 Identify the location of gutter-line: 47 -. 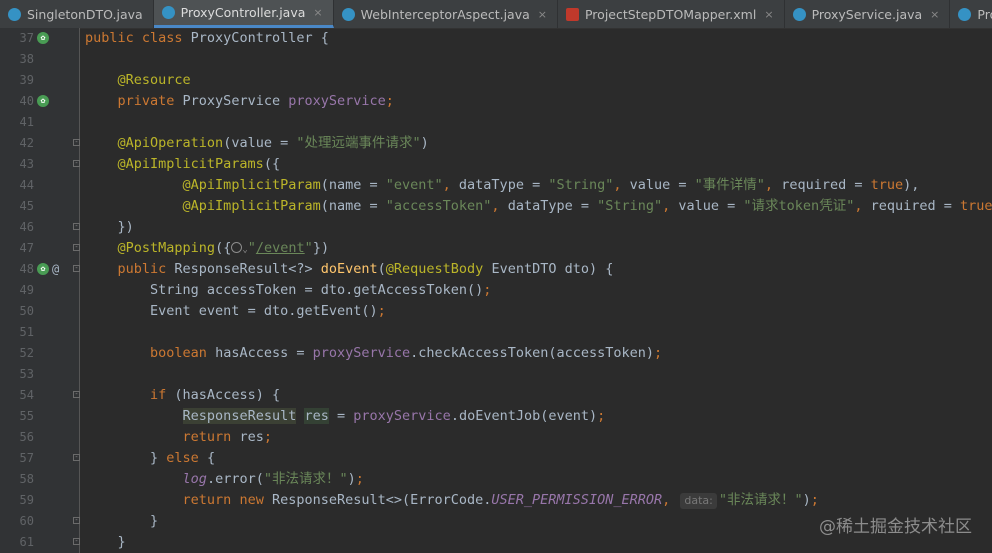
(40, 248).